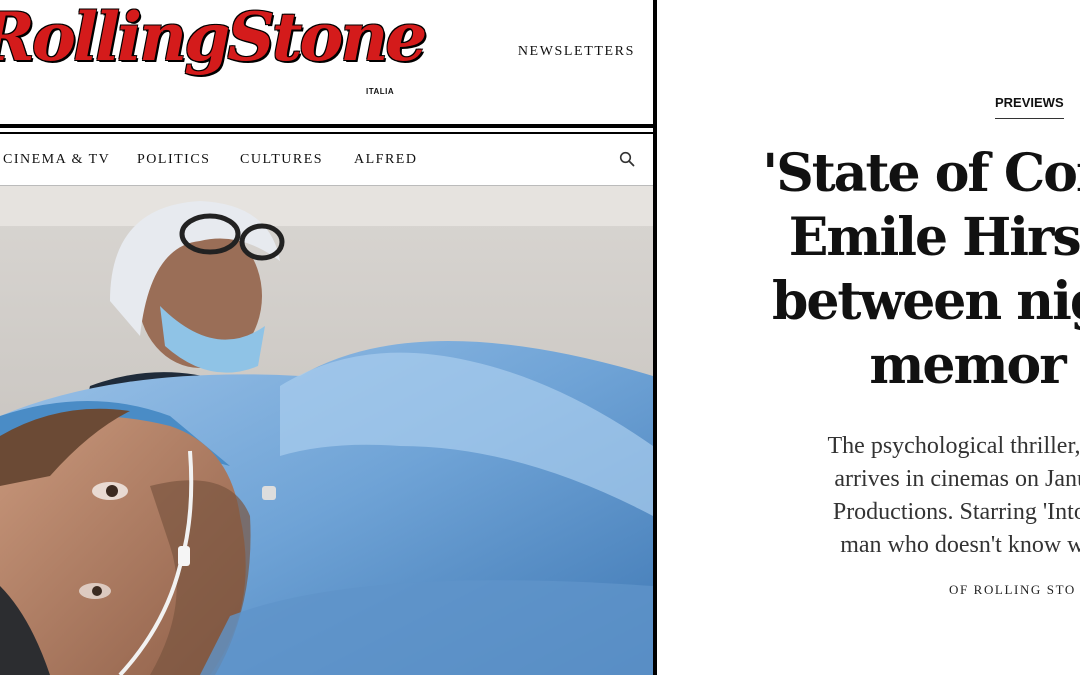 This screenshot has height=675, width=1080. I want to click on nav-item-cinema-tv: CINEMA & TV, so click(56, 160).